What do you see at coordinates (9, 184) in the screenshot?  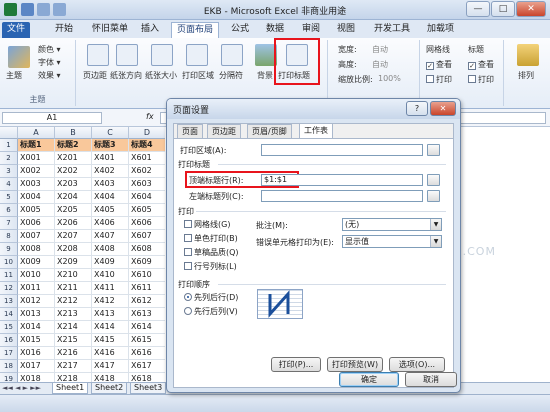 I see `row-header: 4` at bounding box center [9, 184].